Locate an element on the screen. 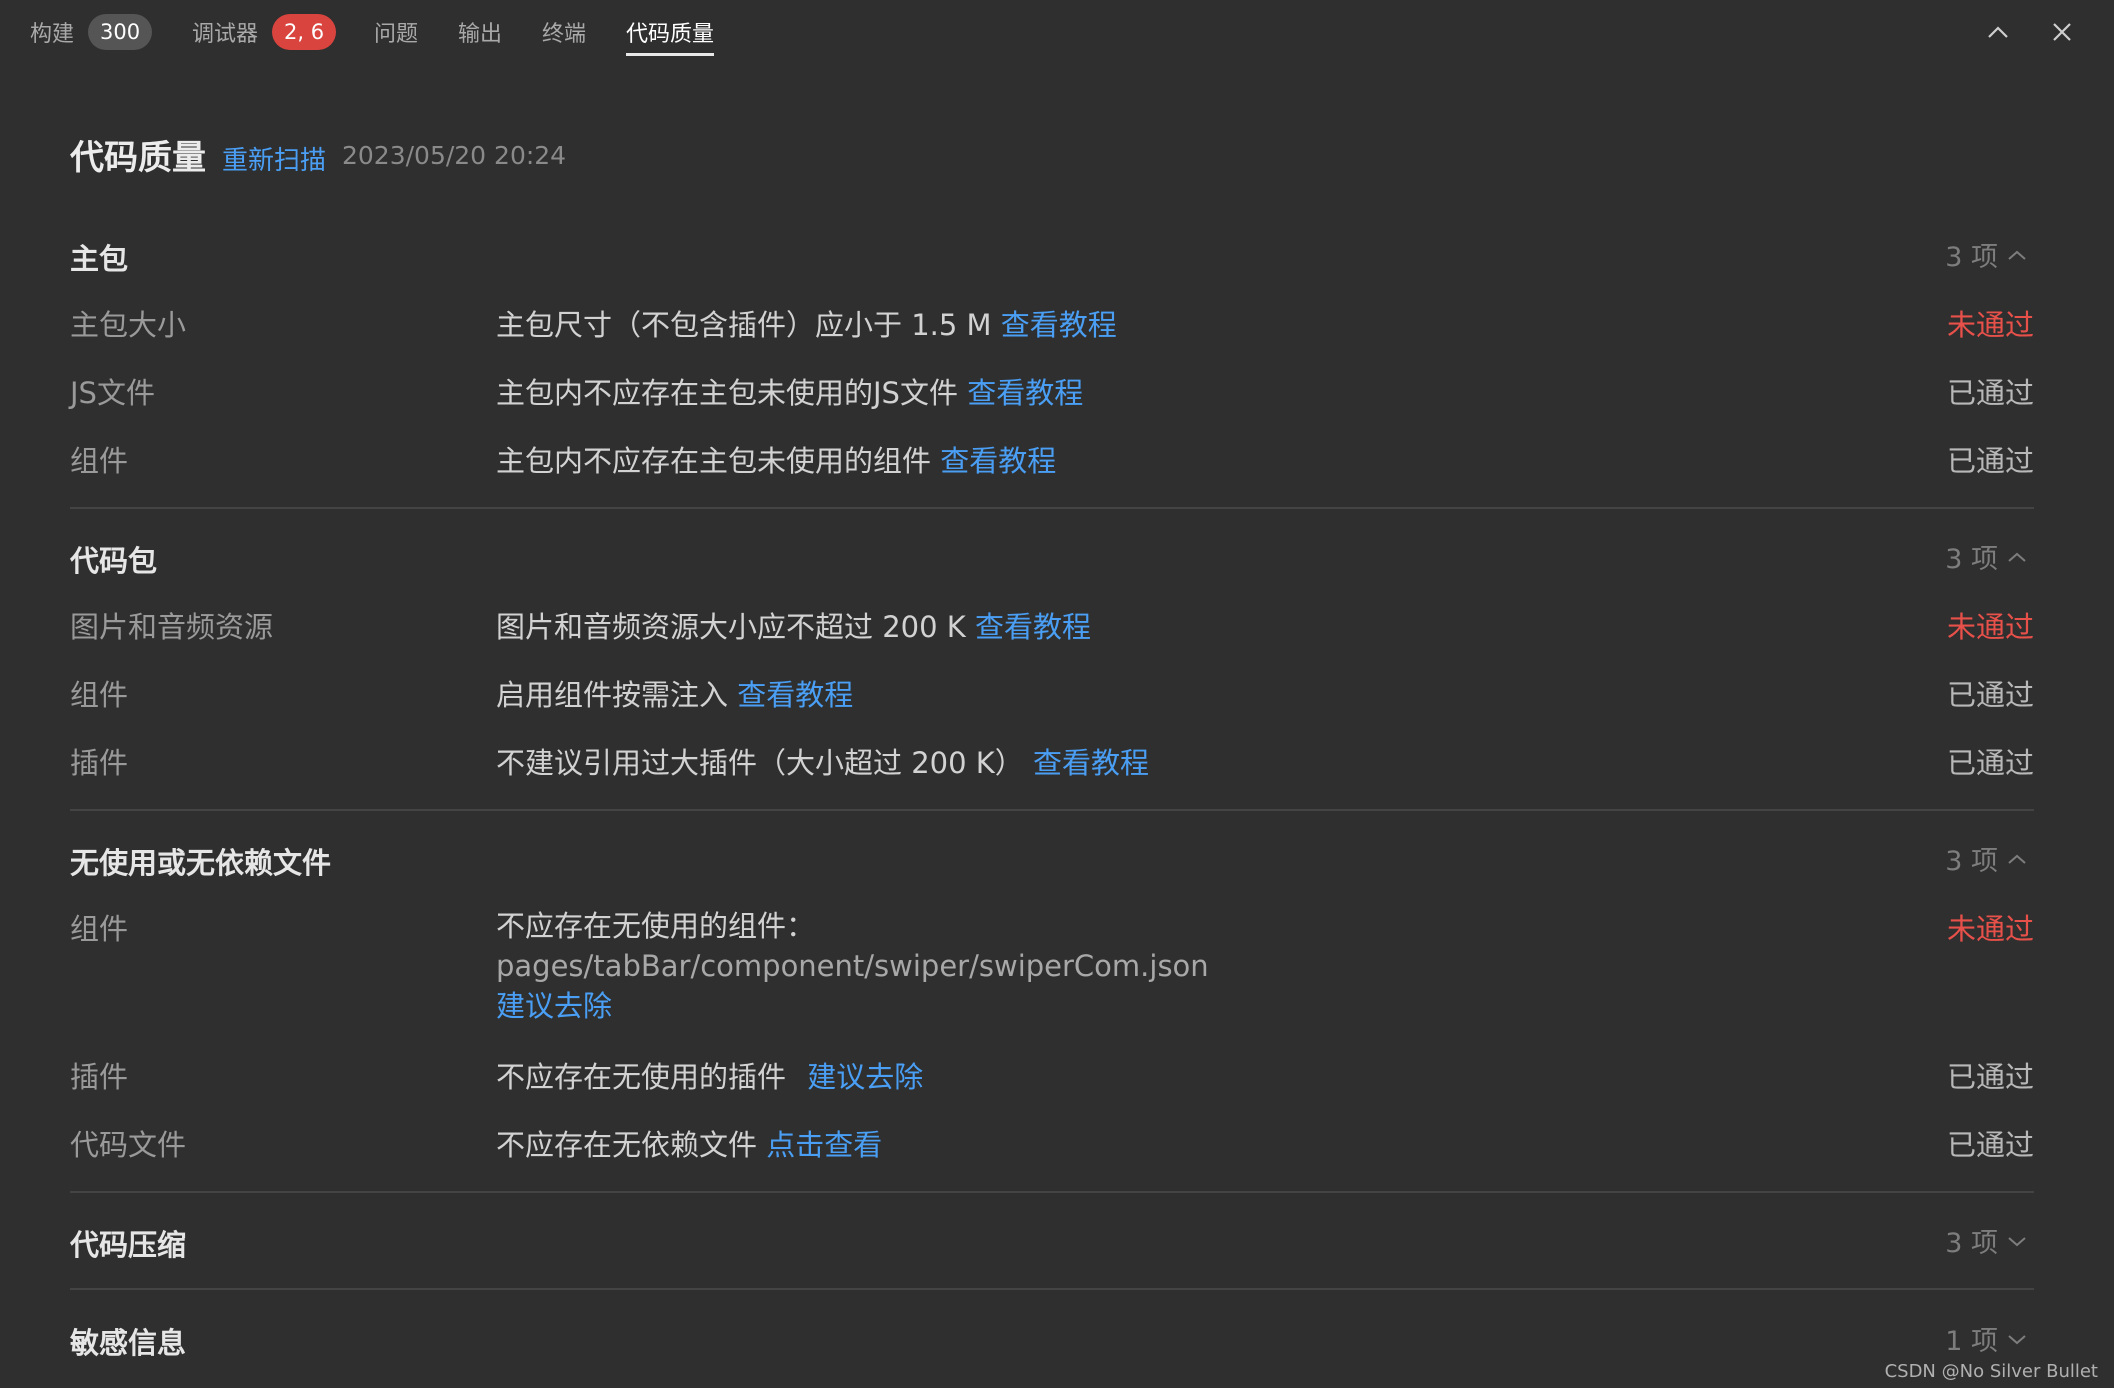 The image size is (2114, 1388). close-icon is located at coordinates (2062, 32).